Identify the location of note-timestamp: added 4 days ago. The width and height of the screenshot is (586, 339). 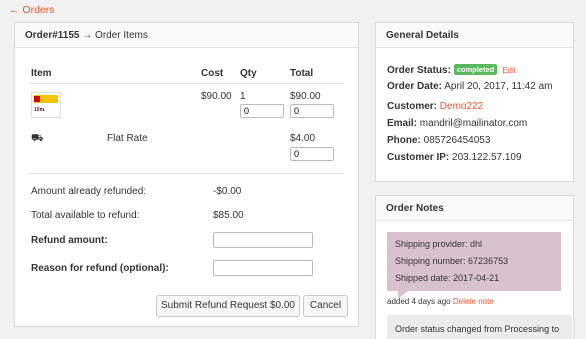
(419, 301).